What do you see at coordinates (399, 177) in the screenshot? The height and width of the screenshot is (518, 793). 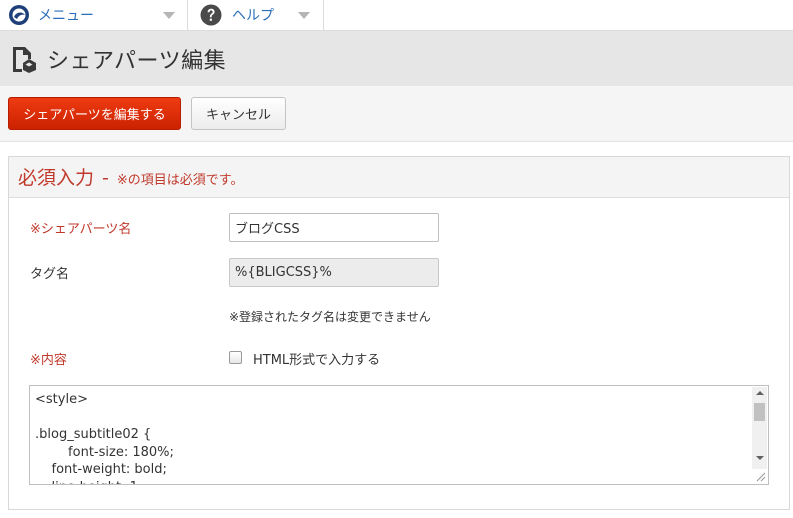 I see `panel-header: 必須入力 - ※の項目は必須です。` at bounding box center [399, 177].